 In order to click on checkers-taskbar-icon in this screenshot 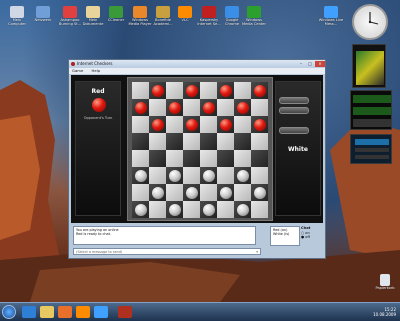, I will do `click(125, 312)`.